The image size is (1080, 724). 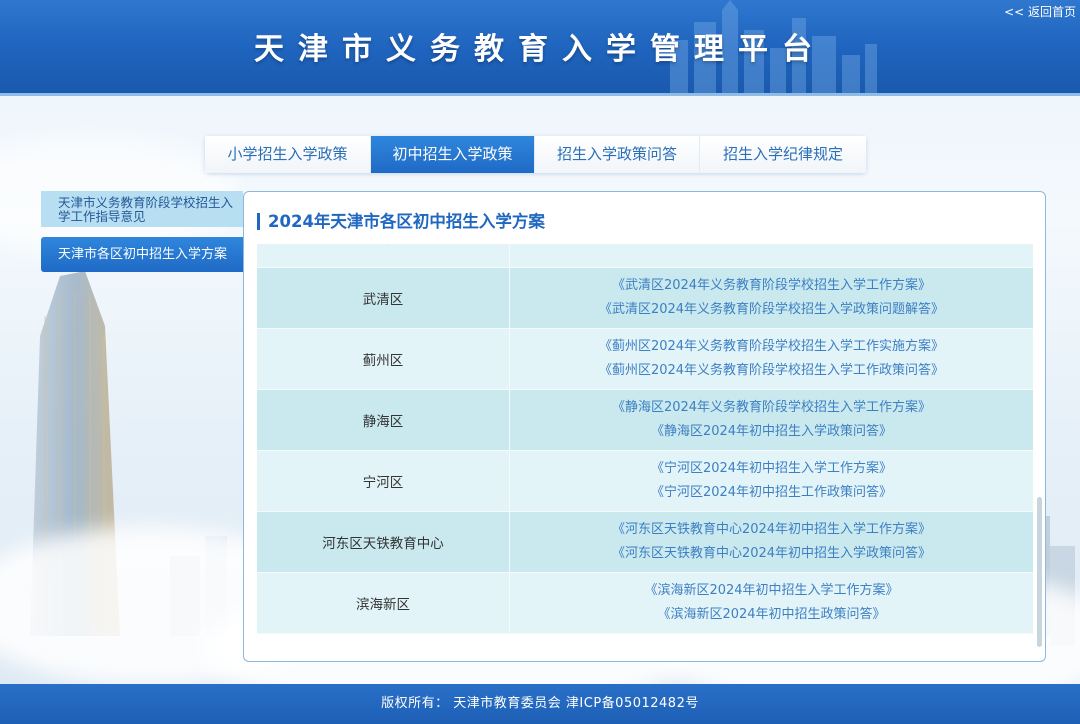 What do you see at coordinates (383, 298) in the screenshot?
I see `district-name: 武清区` at bounding box center [383, 298].